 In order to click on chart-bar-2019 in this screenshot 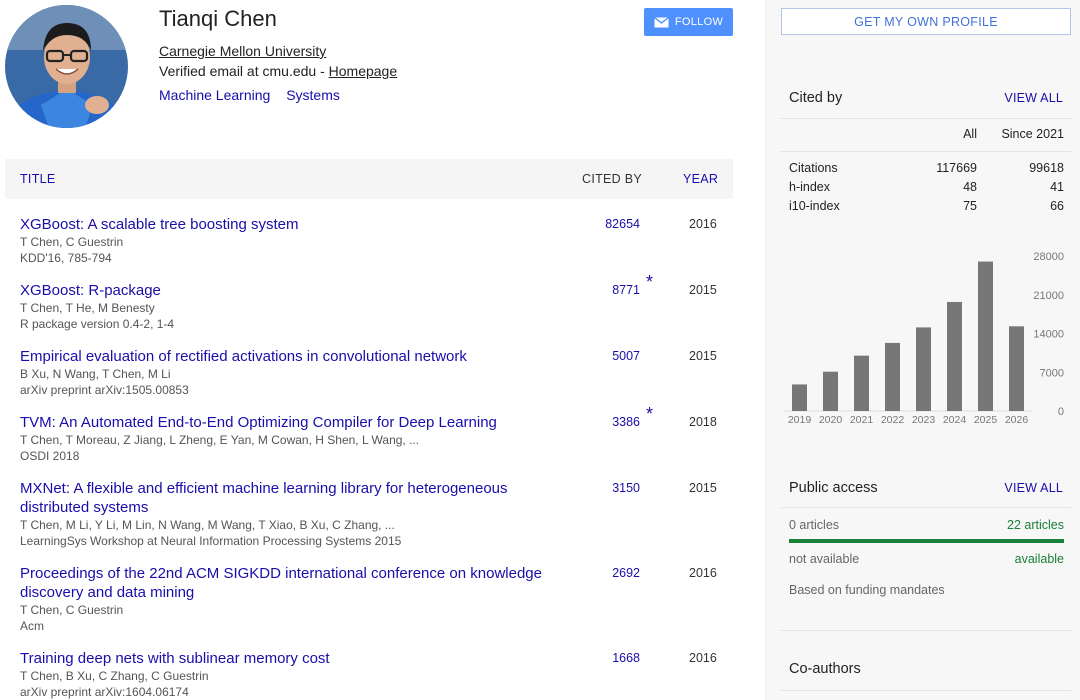, I will do `click(799, 397)`.